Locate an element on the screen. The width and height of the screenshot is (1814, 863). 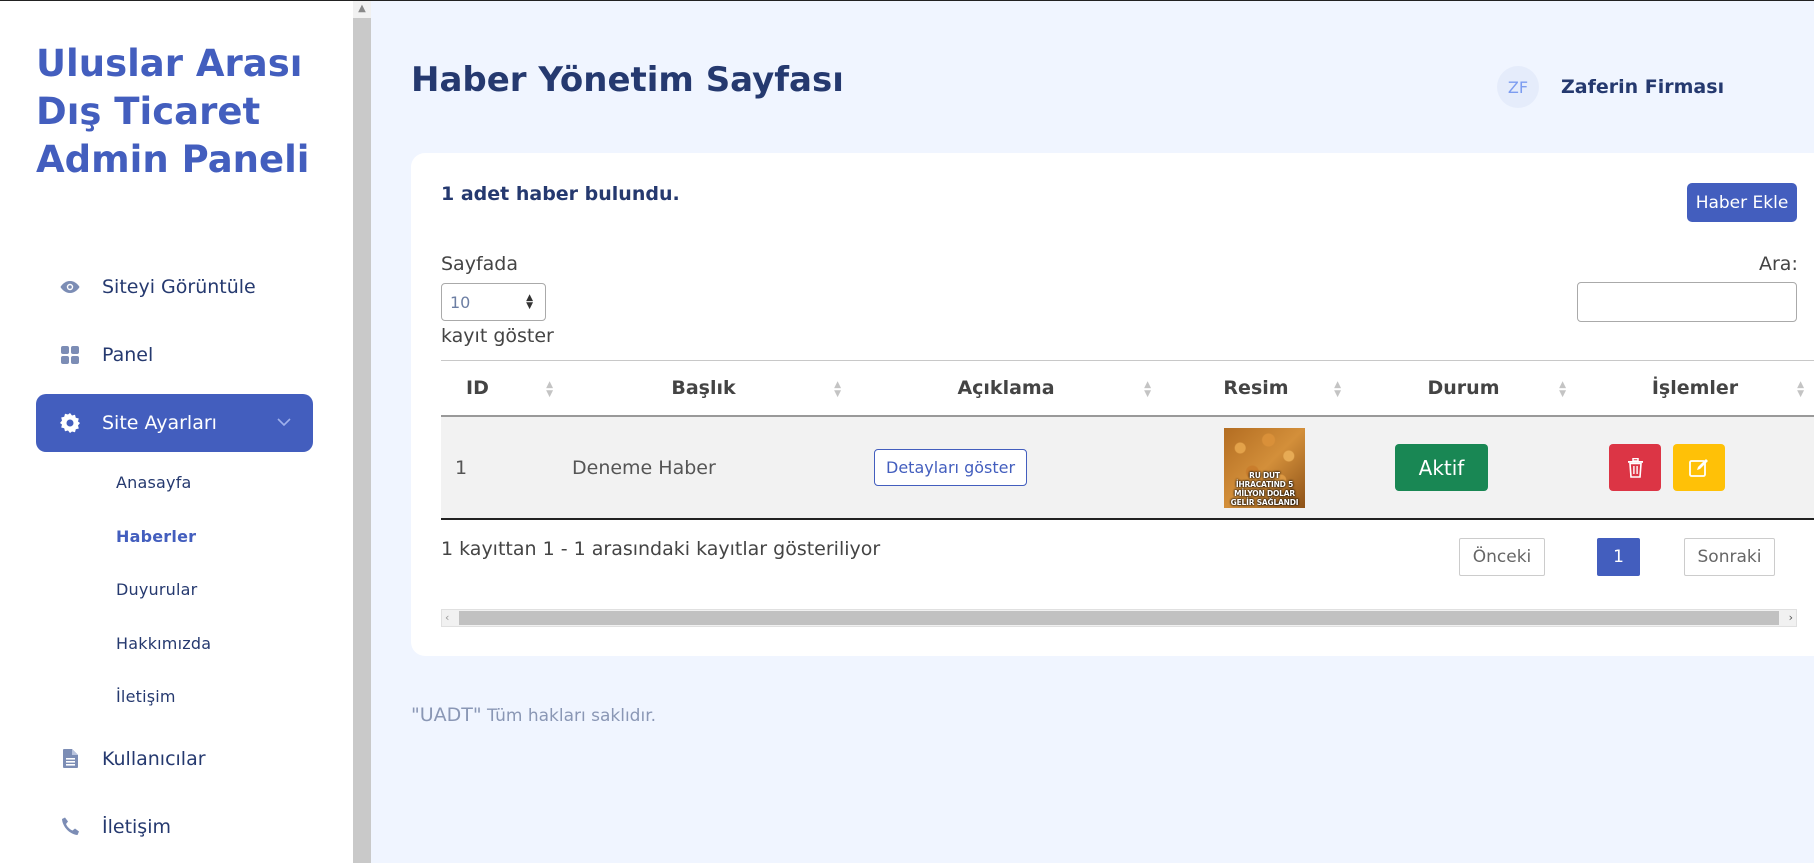
edit-icon is located at coordinates (1699, 467).